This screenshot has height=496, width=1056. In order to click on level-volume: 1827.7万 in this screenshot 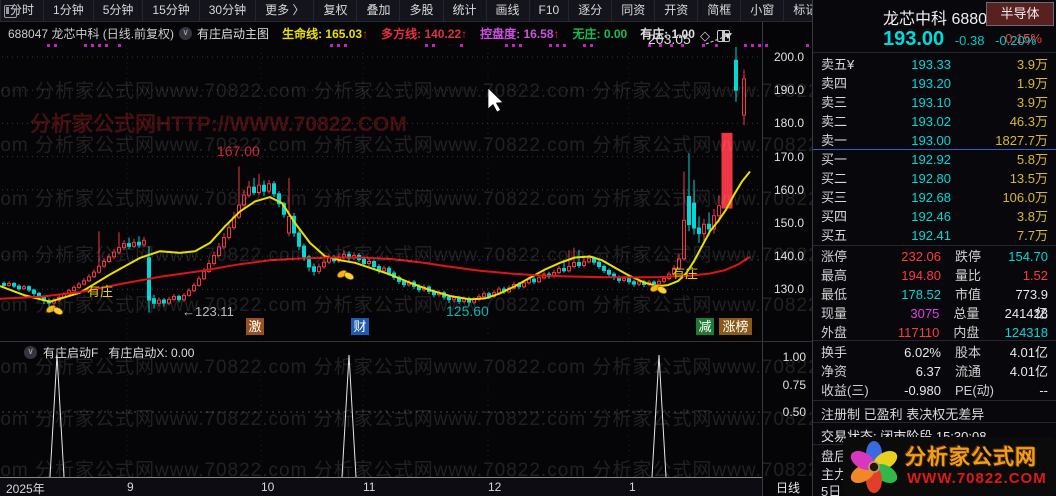, I will do `click(1021, 140)`.